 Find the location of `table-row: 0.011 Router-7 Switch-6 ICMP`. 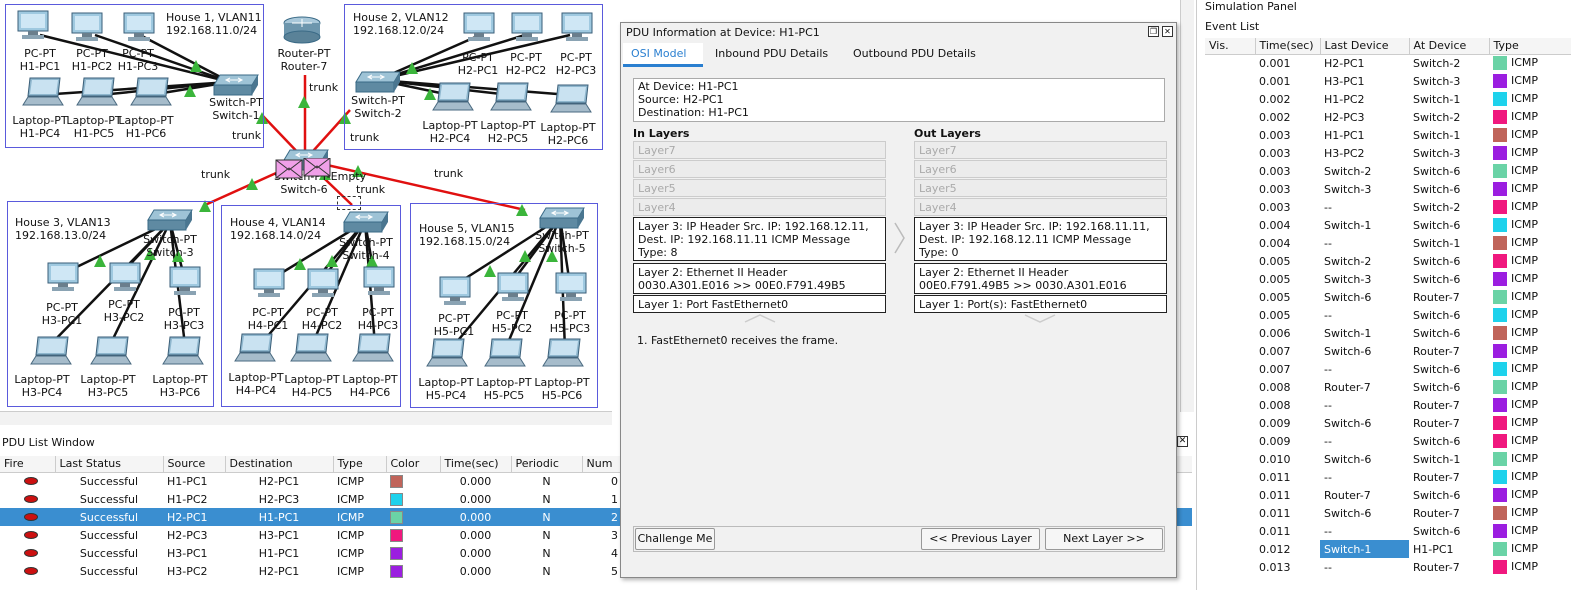

table-row: 0.011 Router-7 Switch-6 ICMP is located at coordinates (1388, 495).